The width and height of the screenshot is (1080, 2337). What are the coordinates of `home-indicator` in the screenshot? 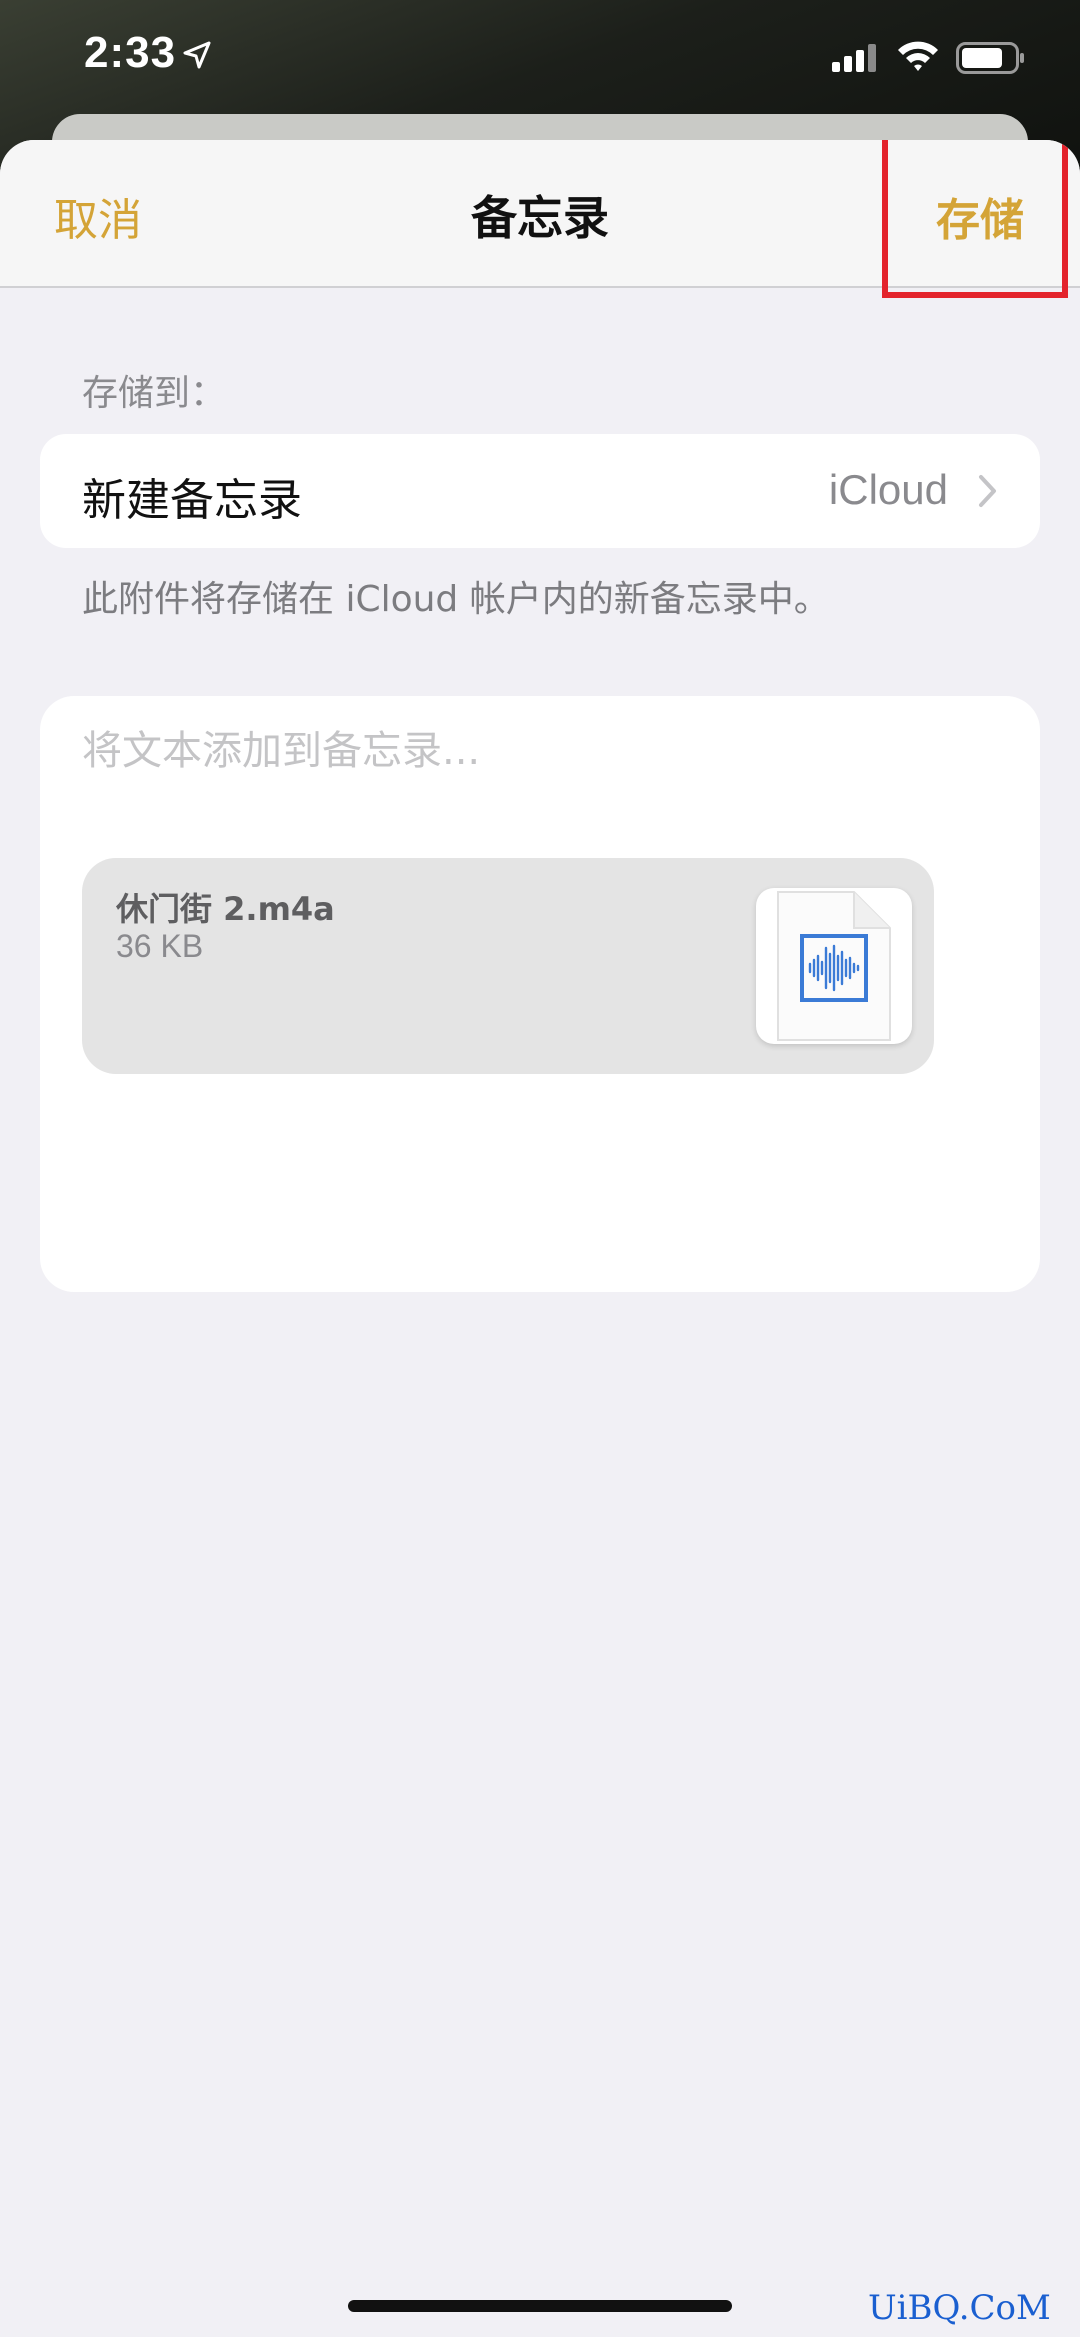 It's located at (540, 2306).